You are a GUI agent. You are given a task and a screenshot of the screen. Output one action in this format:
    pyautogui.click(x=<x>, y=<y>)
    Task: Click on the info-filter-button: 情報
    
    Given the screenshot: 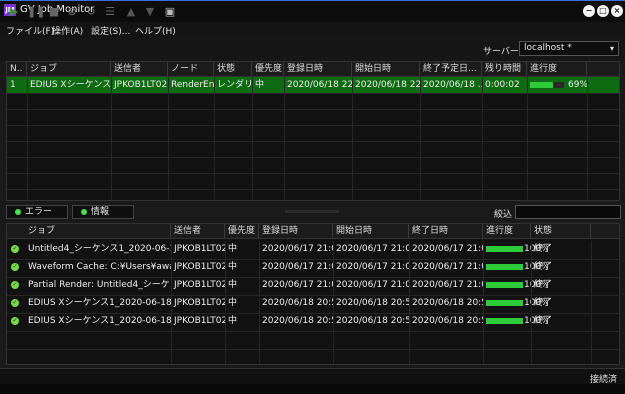 What is the action you would take?
    pyautogui.click(x=103, y=212)
    